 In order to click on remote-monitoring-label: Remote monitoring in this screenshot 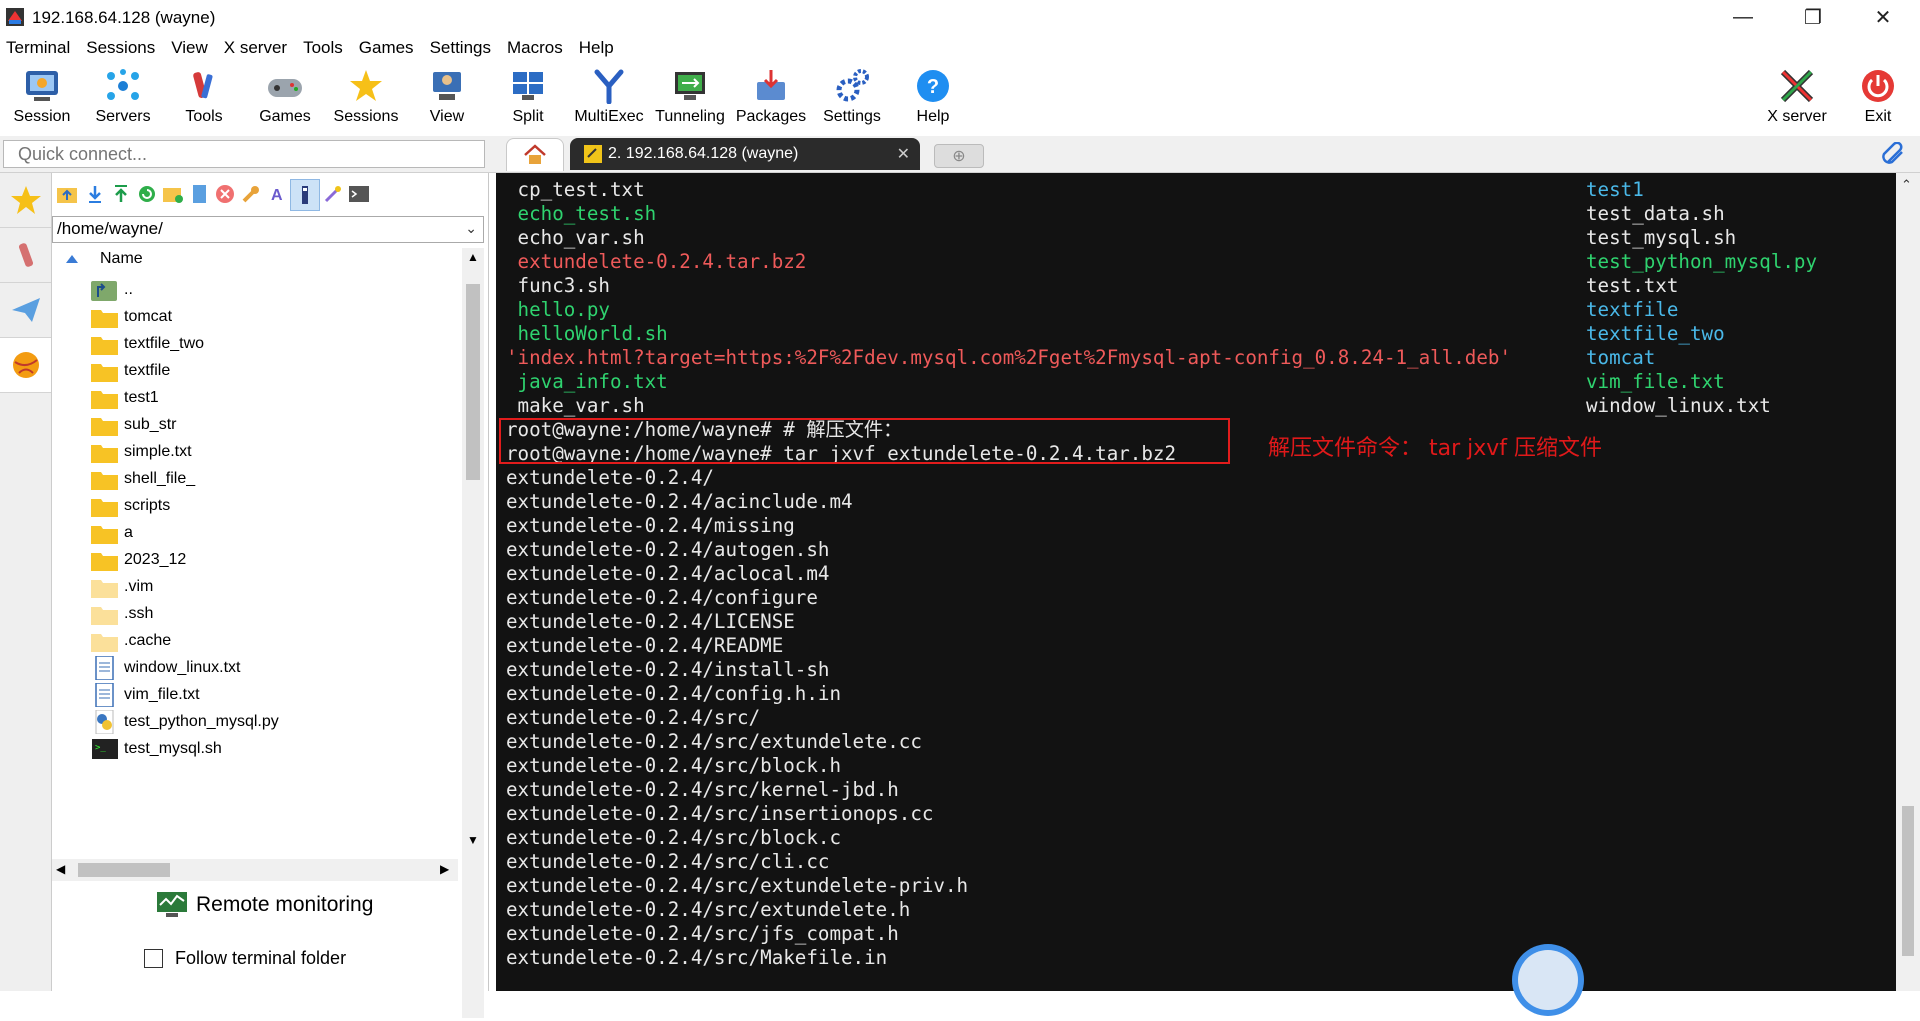, I will do `click(285, 904)`.